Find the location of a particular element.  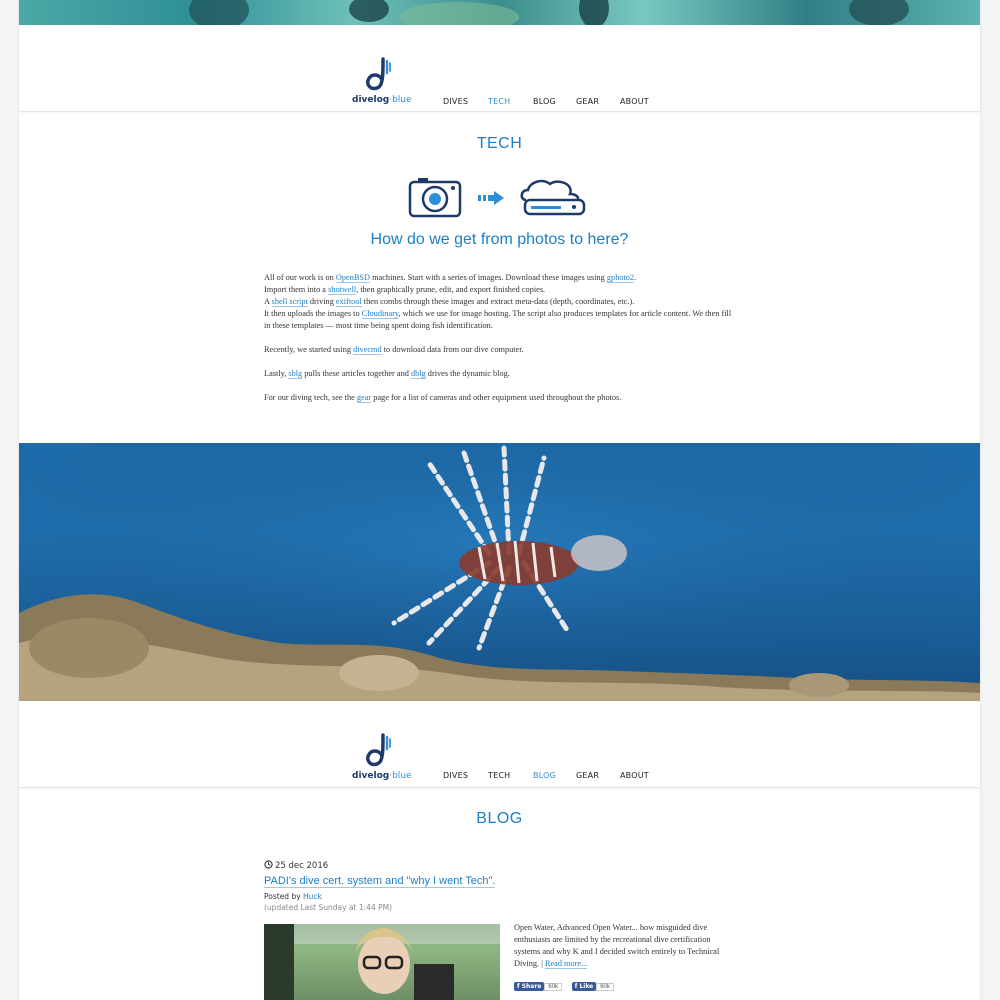

tech-heading: How do we get from photos to here? is located at coordinates (499, 239).